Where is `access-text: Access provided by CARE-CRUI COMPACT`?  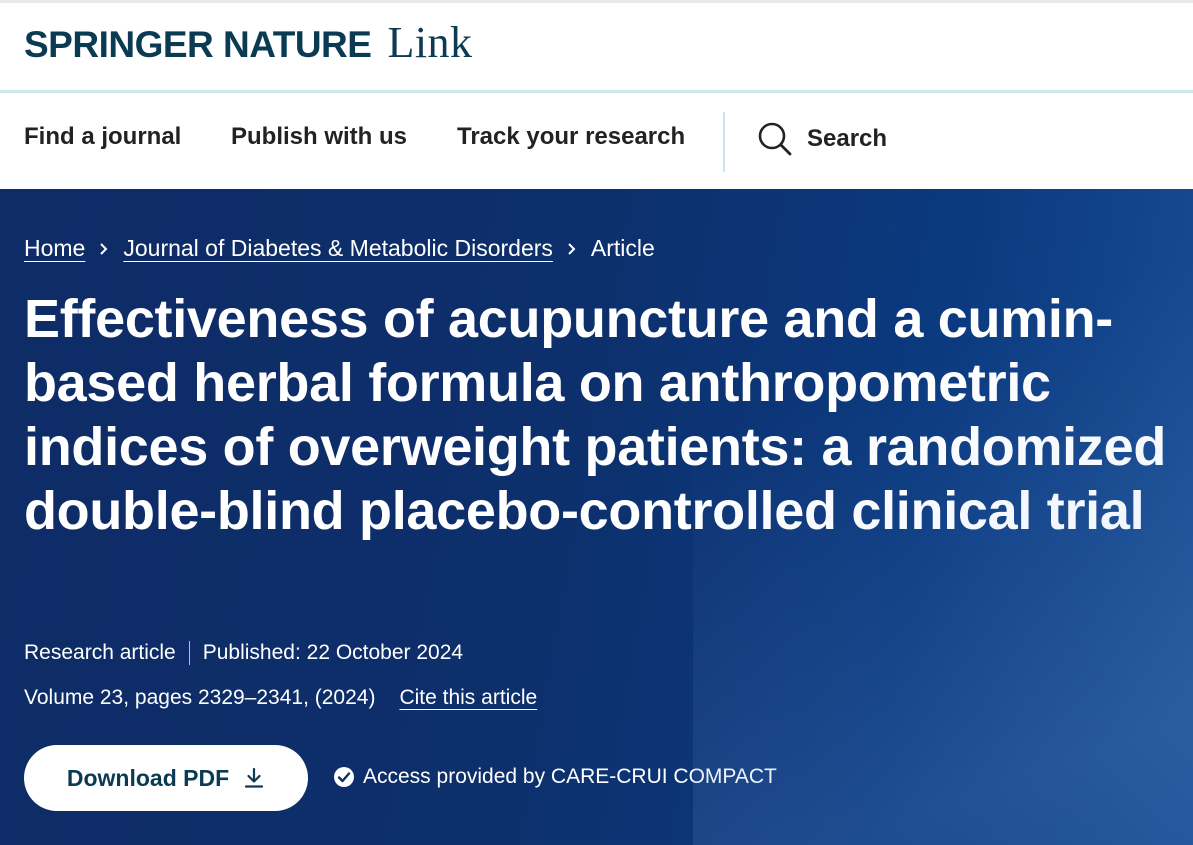
access-text: Access provided by CARE-CRUI COMPACT is located at coordinates (570, 776).